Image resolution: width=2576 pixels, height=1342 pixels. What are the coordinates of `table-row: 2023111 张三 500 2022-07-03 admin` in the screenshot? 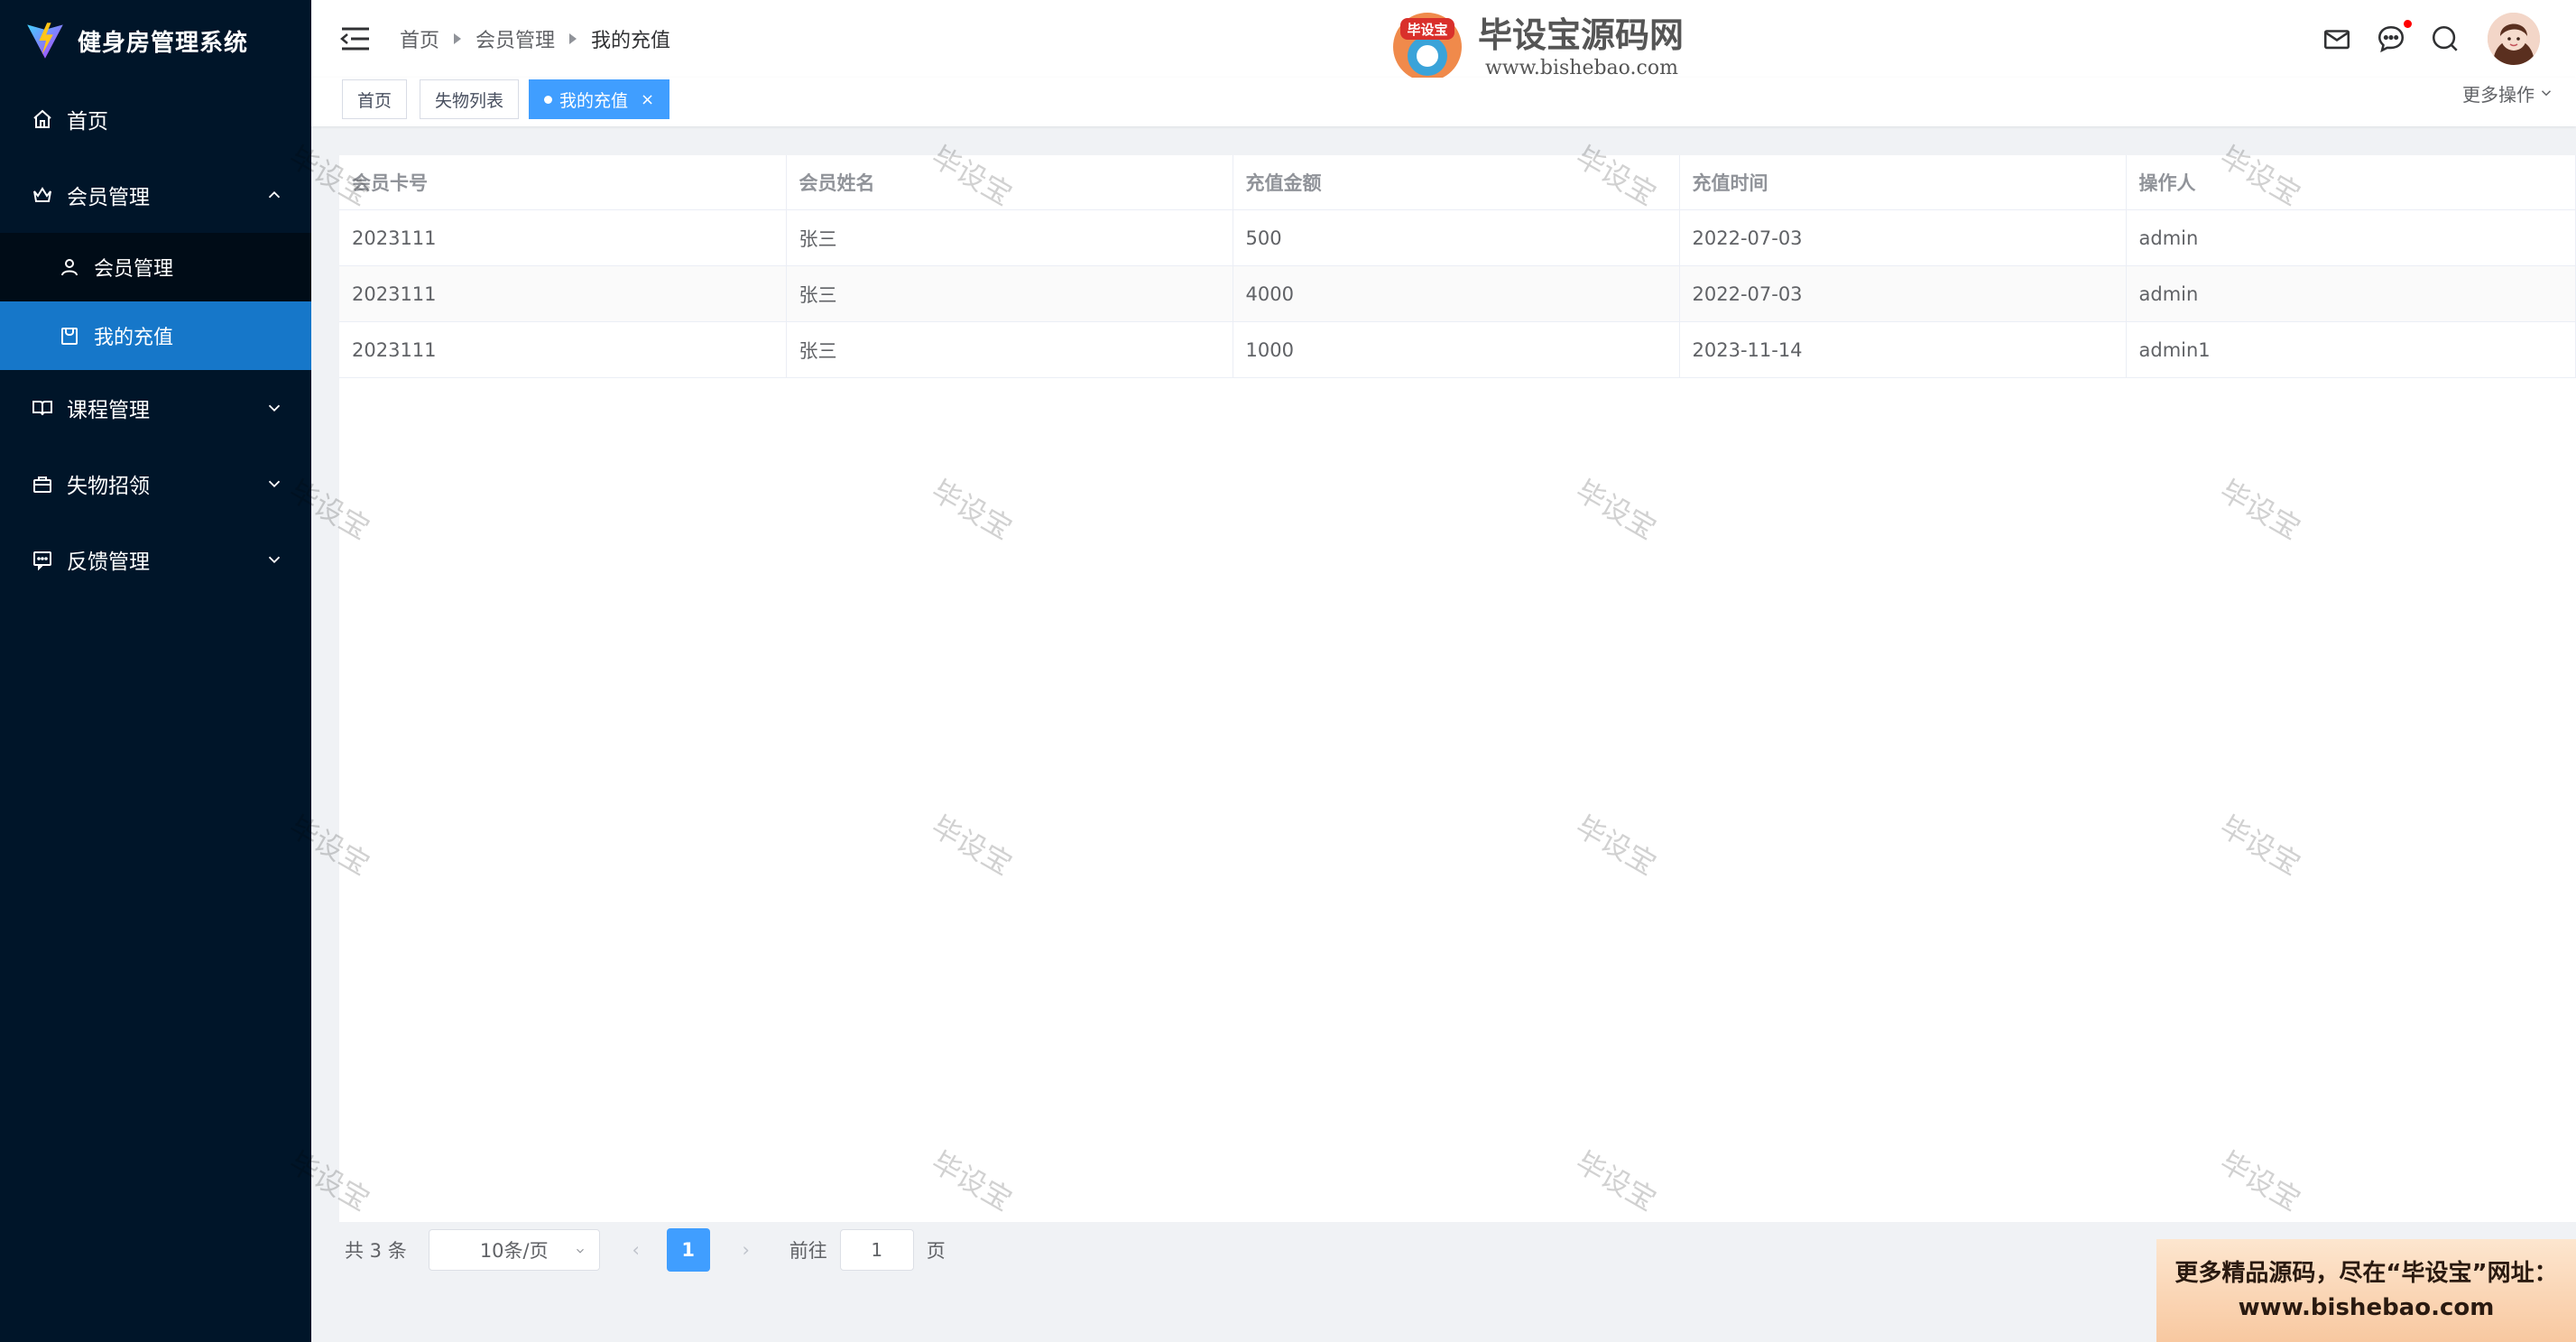 It's located at (1457, 237).